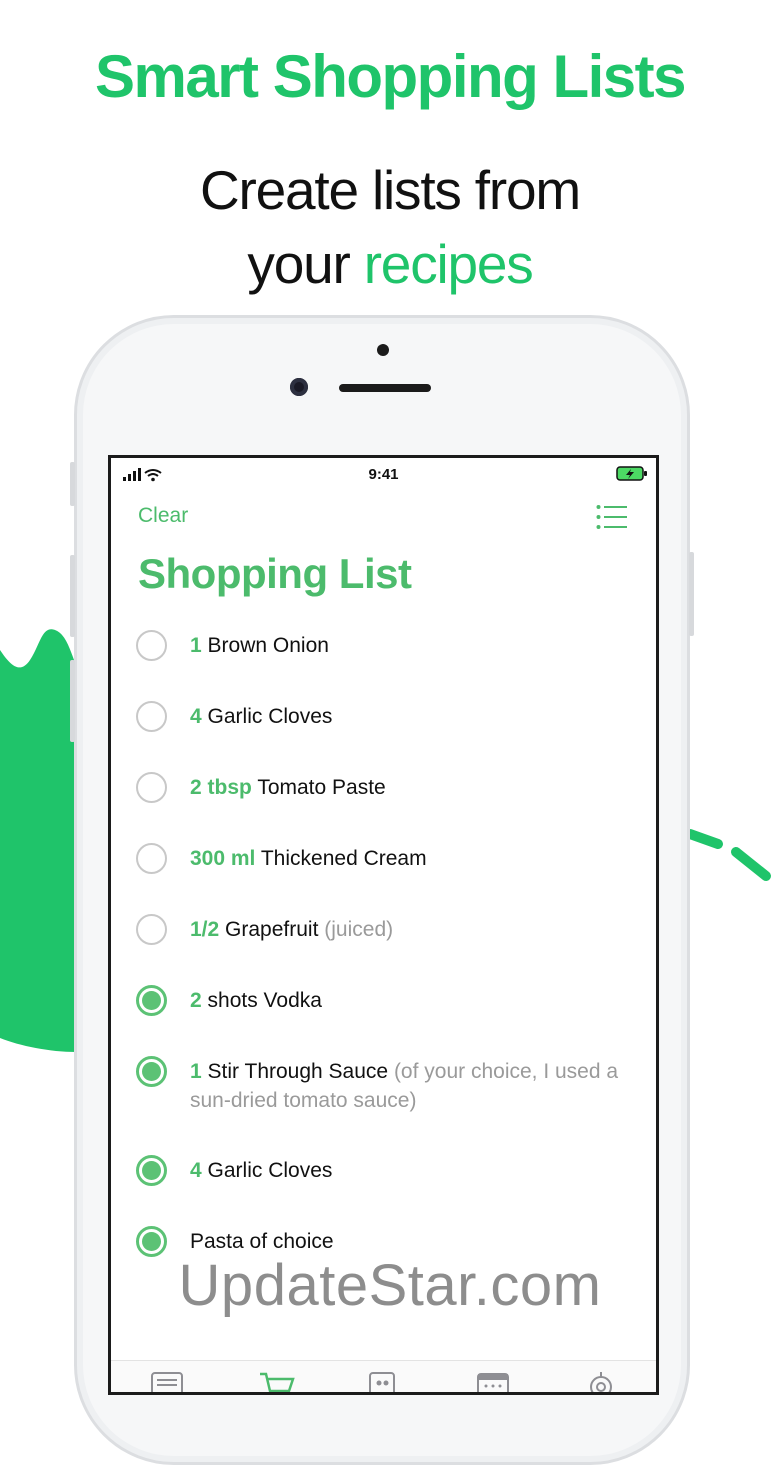 This screenshot has width=780, height=1465. I want to click on clear-button: Clear, so click(163, 516).